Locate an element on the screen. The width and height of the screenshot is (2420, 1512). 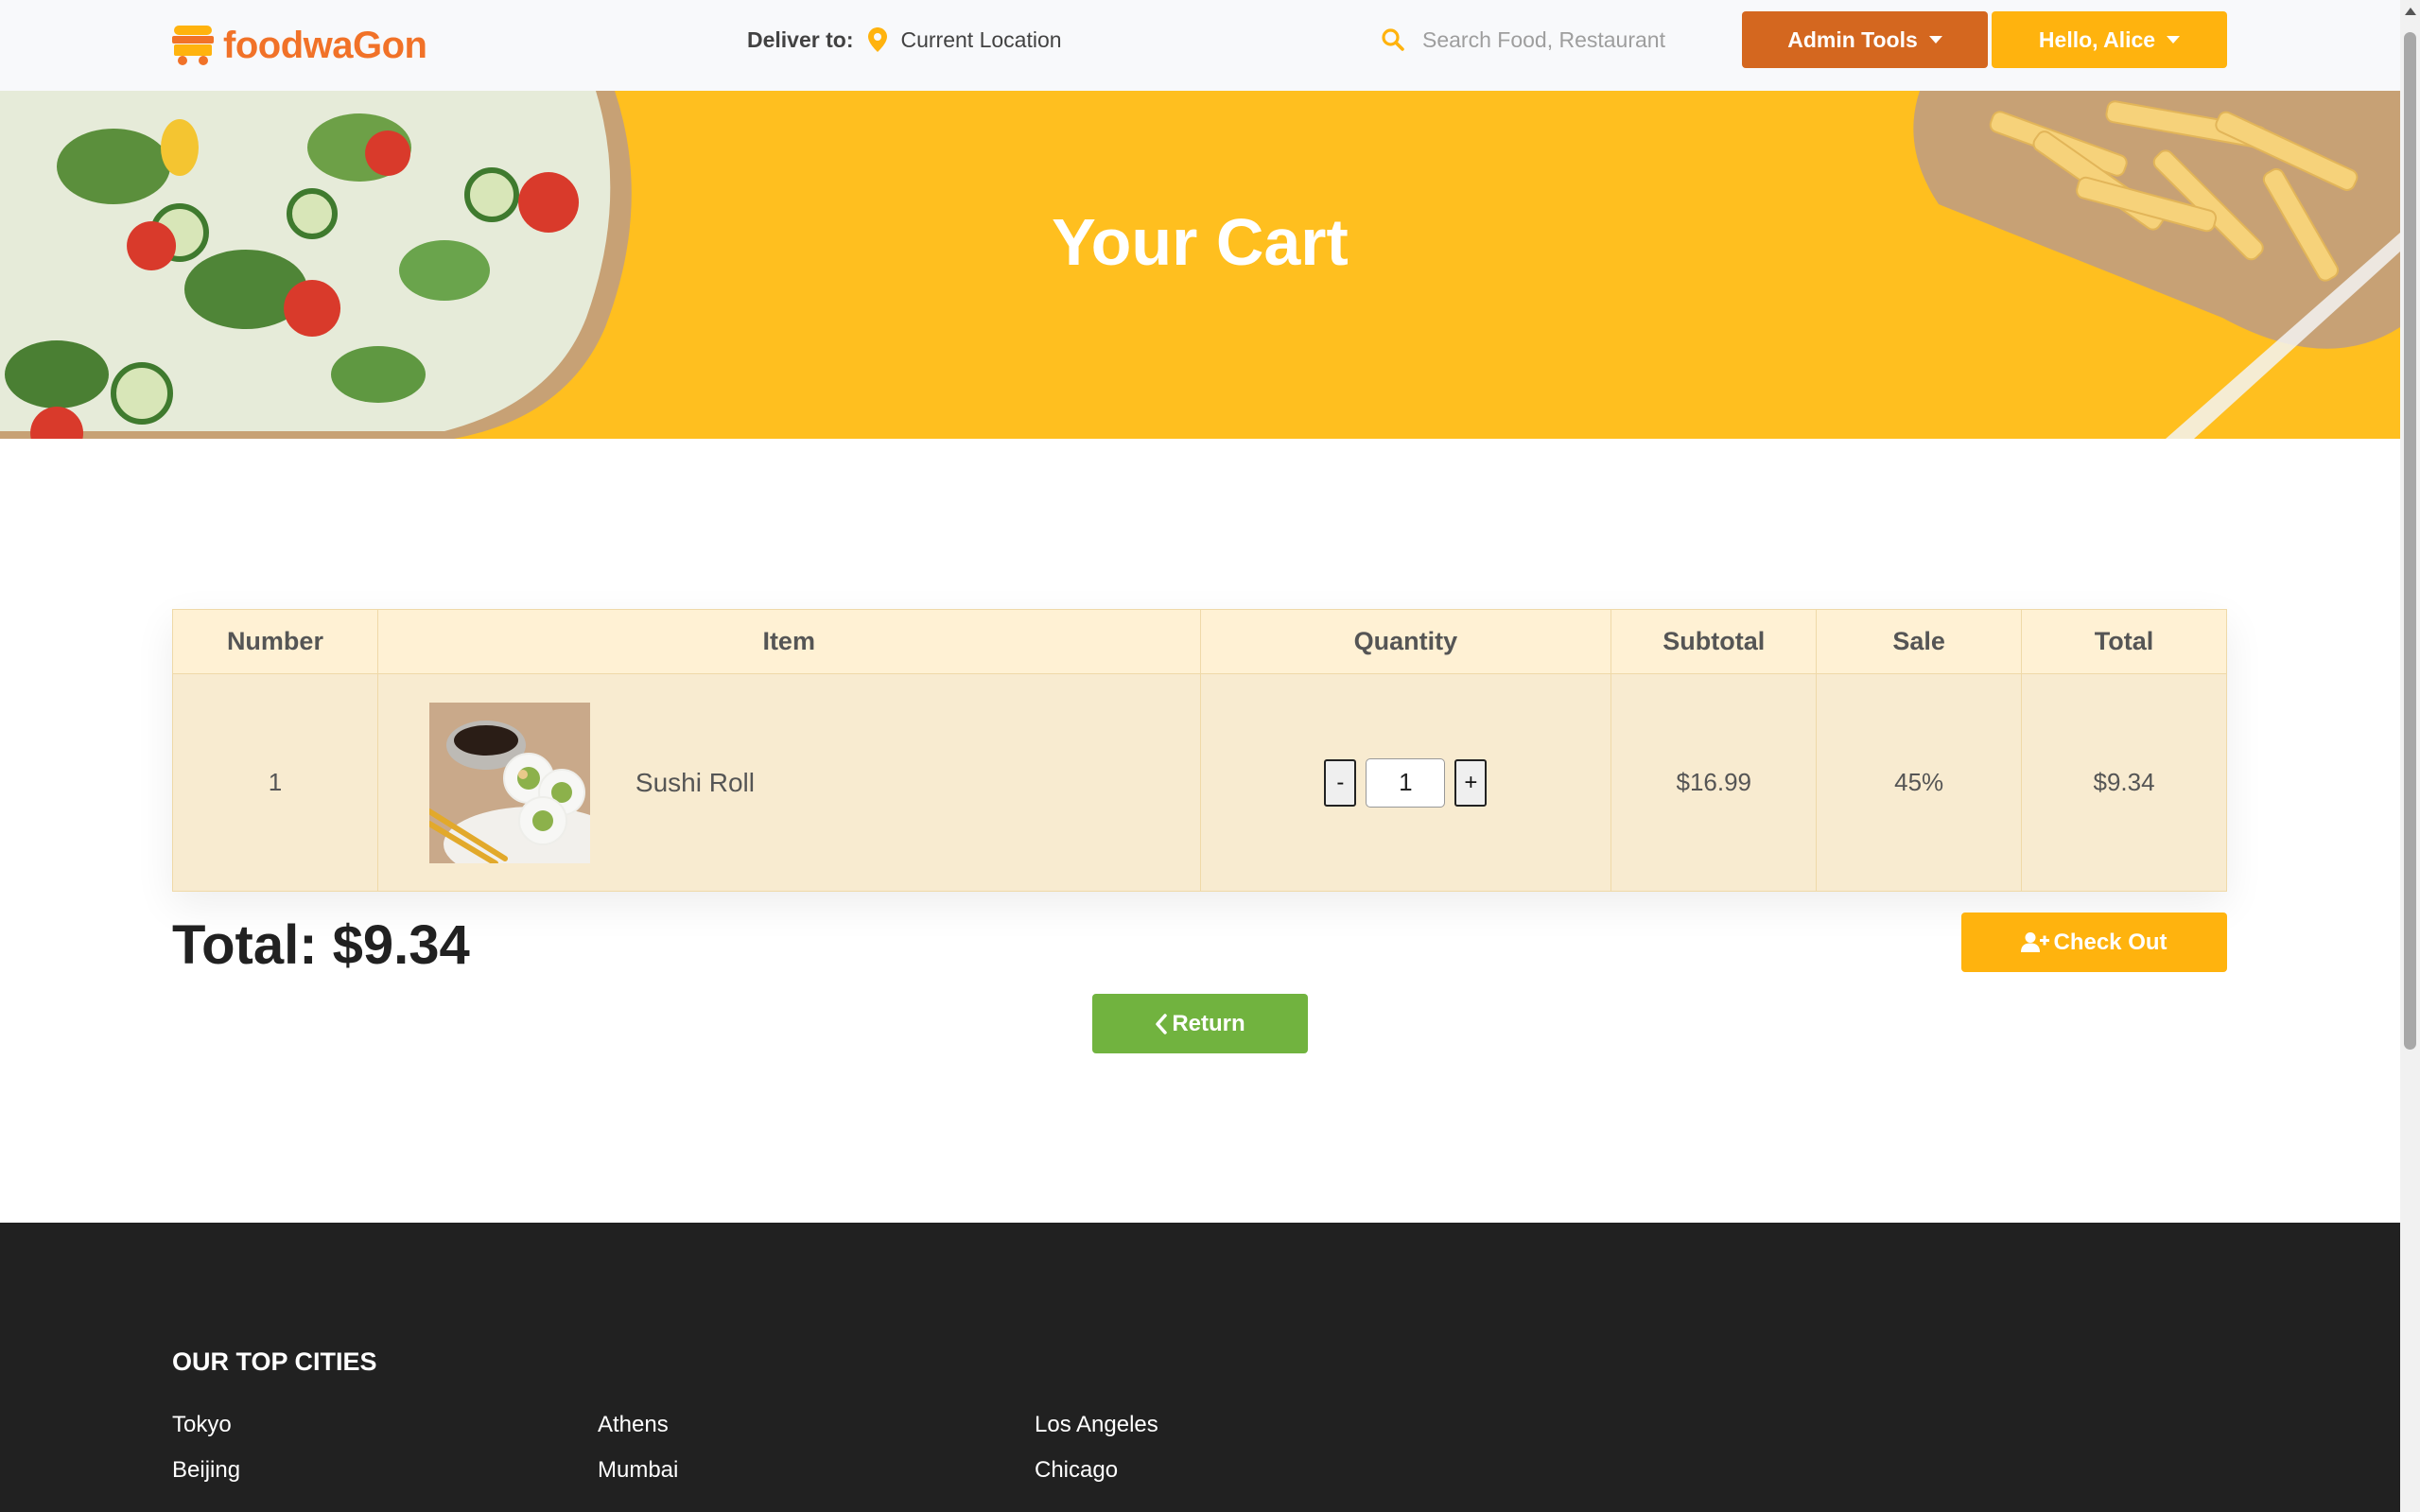
food-truck-icon is located at coordinates (193, 45).